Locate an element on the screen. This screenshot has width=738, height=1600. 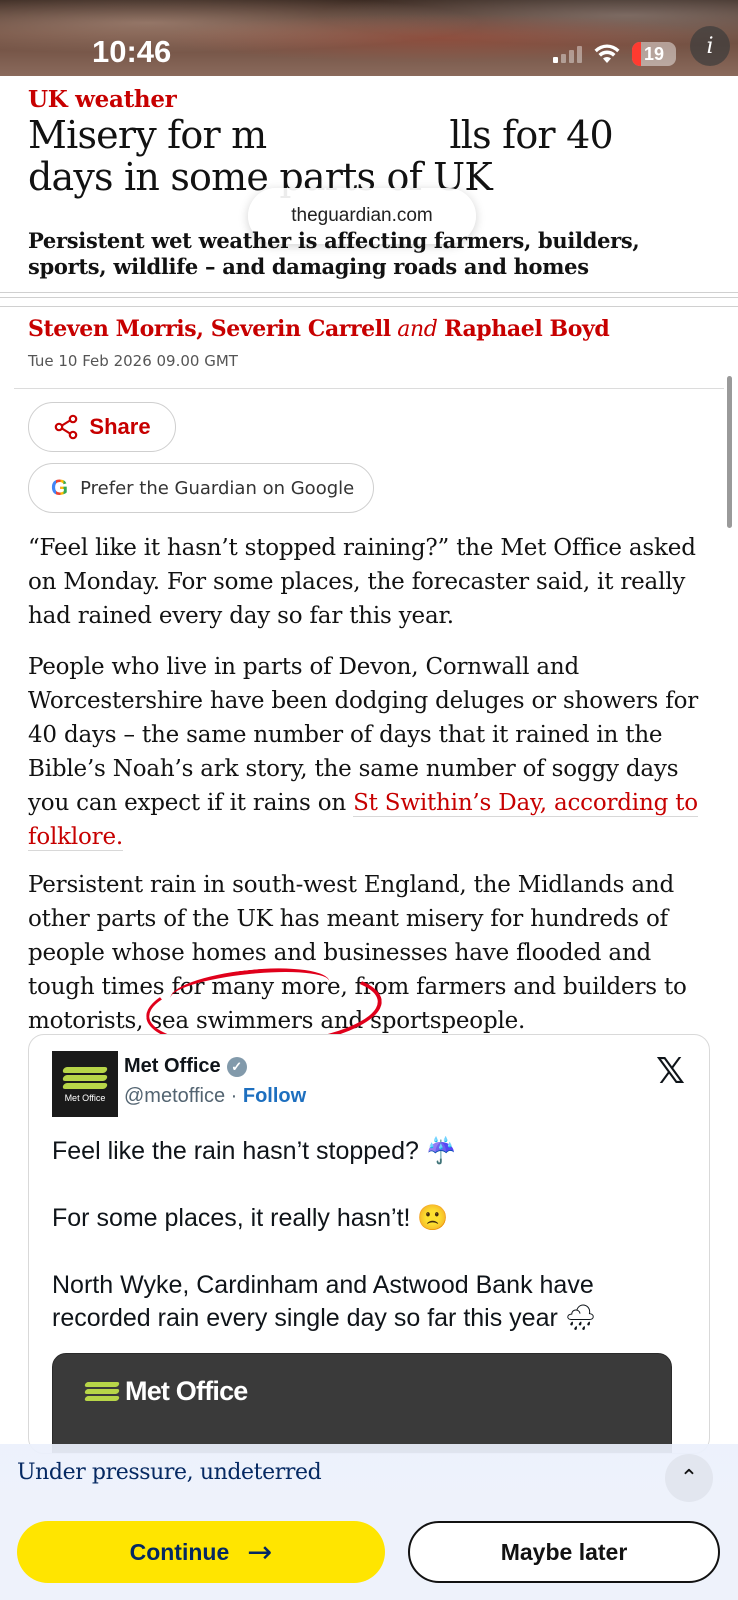
battery-level: 19 is located at coordinates (654, 53).